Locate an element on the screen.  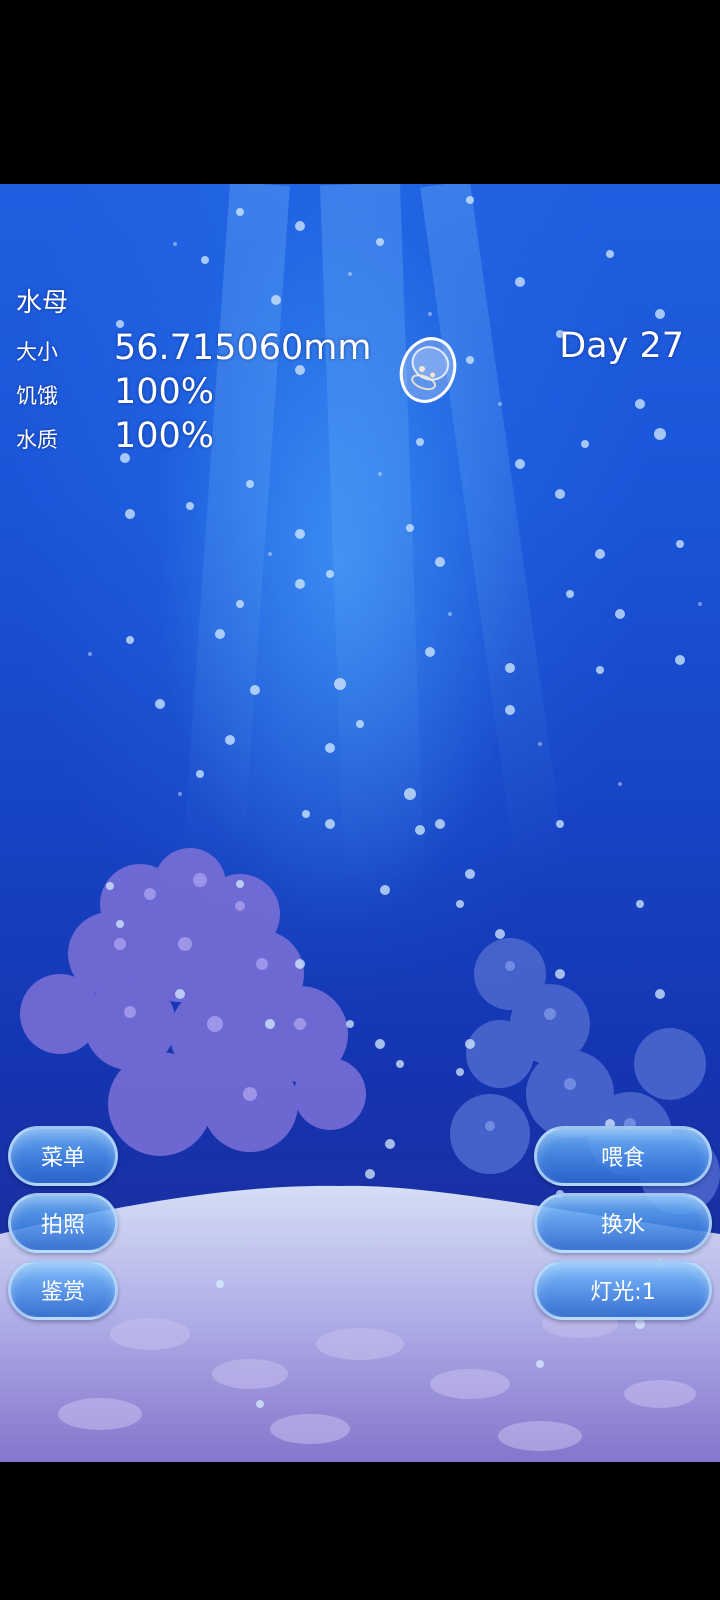
size-value: 56.715060mm is located at coordinates (243, 348).